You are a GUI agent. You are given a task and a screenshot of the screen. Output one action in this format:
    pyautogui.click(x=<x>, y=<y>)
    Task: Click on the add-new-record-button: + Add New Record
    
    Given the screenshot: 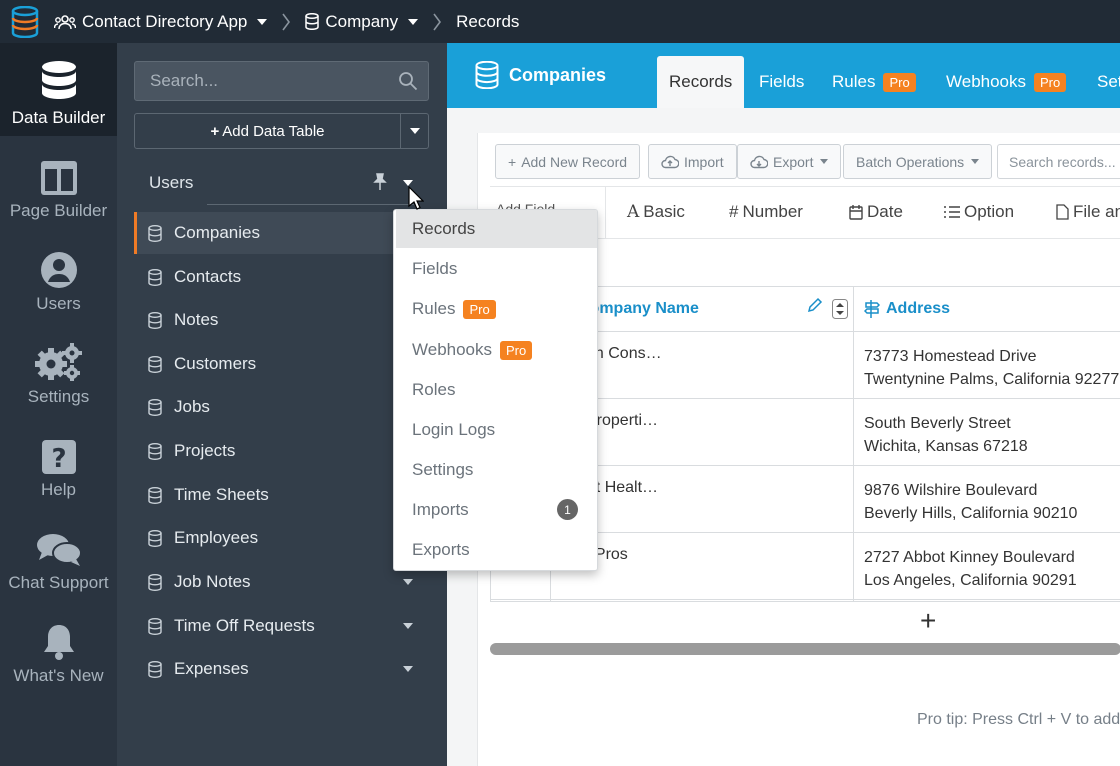 What is the action you would take?
    pyautogui.click(x=568, y=161)
    